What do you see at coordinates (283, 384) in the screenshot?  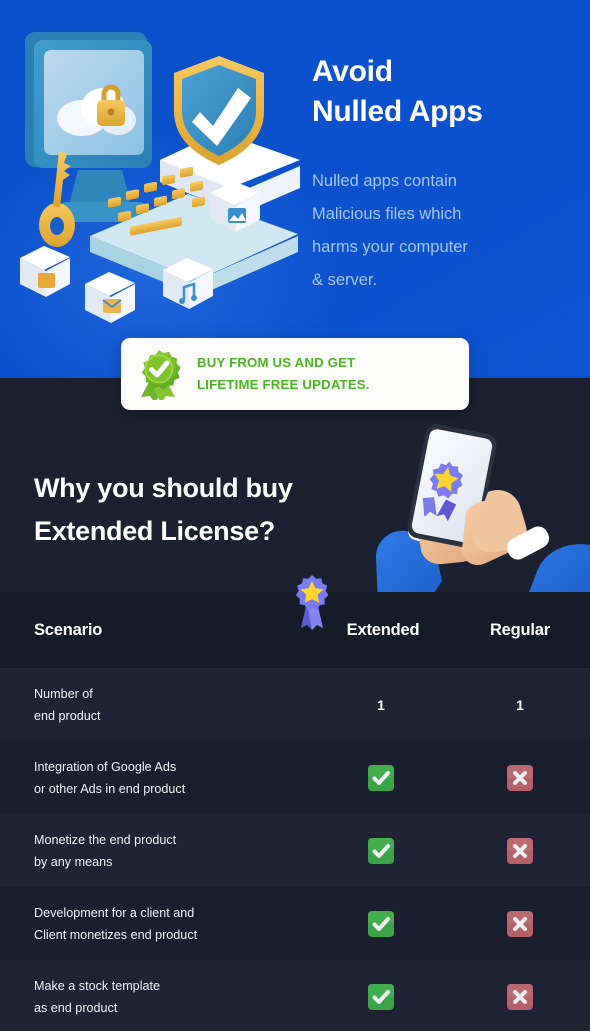 I see `buy-card-line-2: LIFETIME FREE UPDATES.` at bounding box center [283, 384].